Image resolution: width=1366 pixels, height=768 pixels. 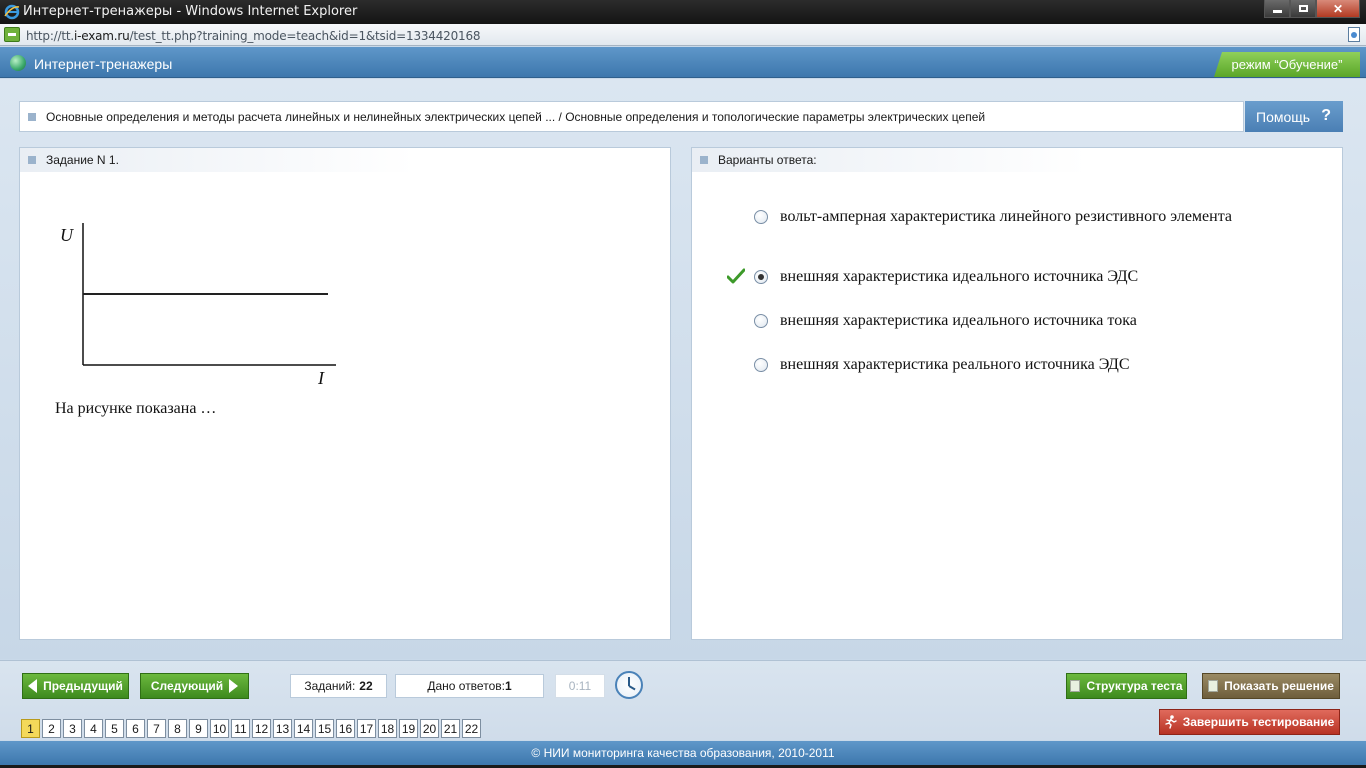 What do you see at coordinates (429, 728) in the screenshot?
I see `page-button: 20` at bounding box center [429, 728].